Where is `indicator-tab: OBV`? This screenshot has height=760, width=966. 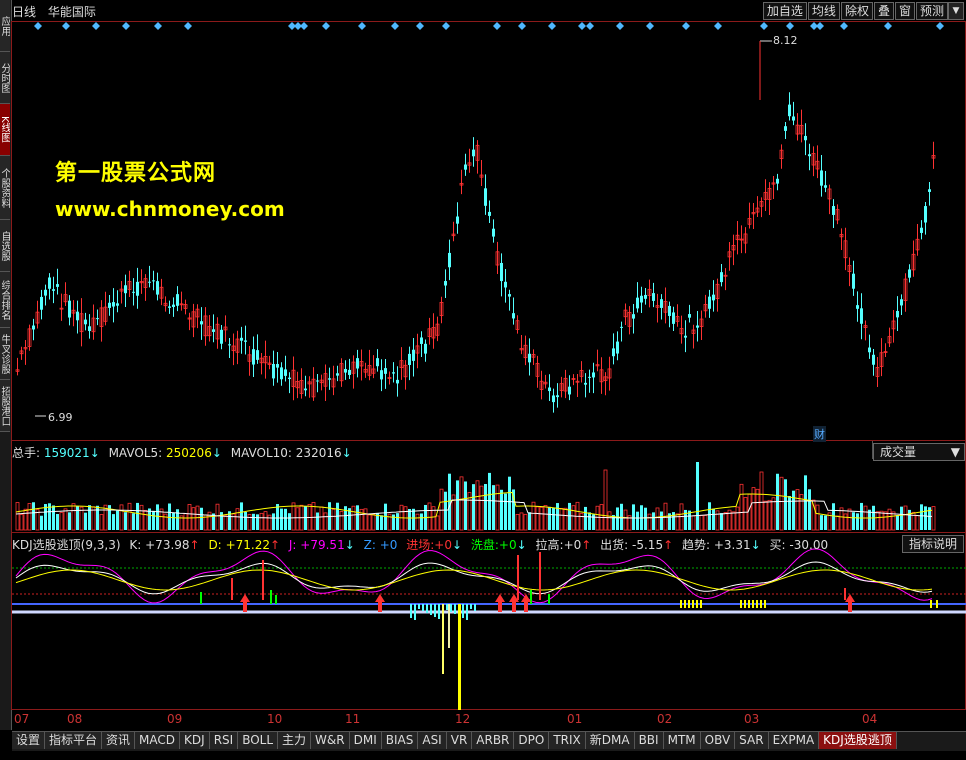
indicator-tab: OBV is located at coordinates (718, 740).